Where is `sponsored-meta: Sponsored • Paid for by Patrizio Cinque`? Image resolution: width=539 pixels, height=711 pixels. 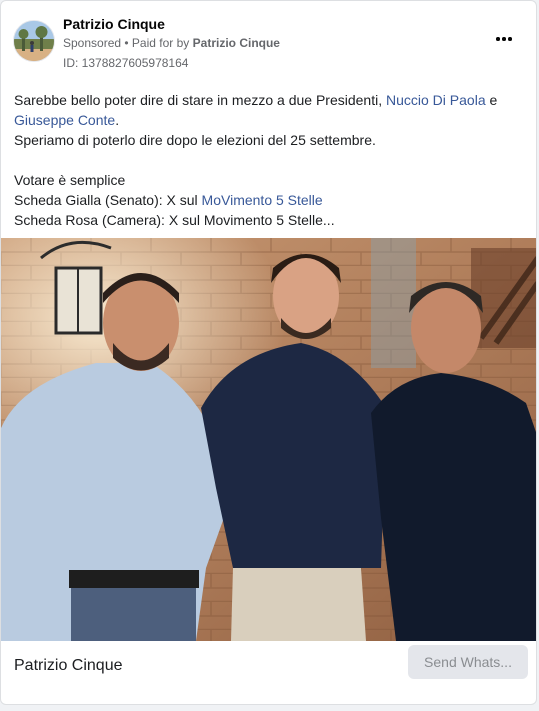
sponsored-meta: Sponsored • Paid for by Patrizio Cinque is located at coordinates (171, 43).